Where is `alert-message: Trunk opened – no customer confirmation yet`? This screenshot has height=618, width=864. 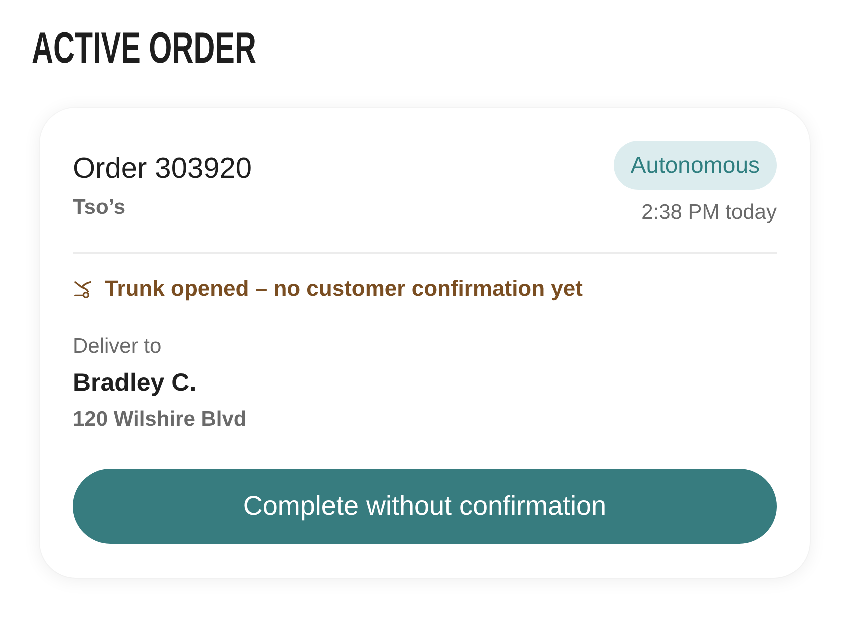
alert-message: Trunk opened – no customer confirmation yet is located at coordinates (344, 289).